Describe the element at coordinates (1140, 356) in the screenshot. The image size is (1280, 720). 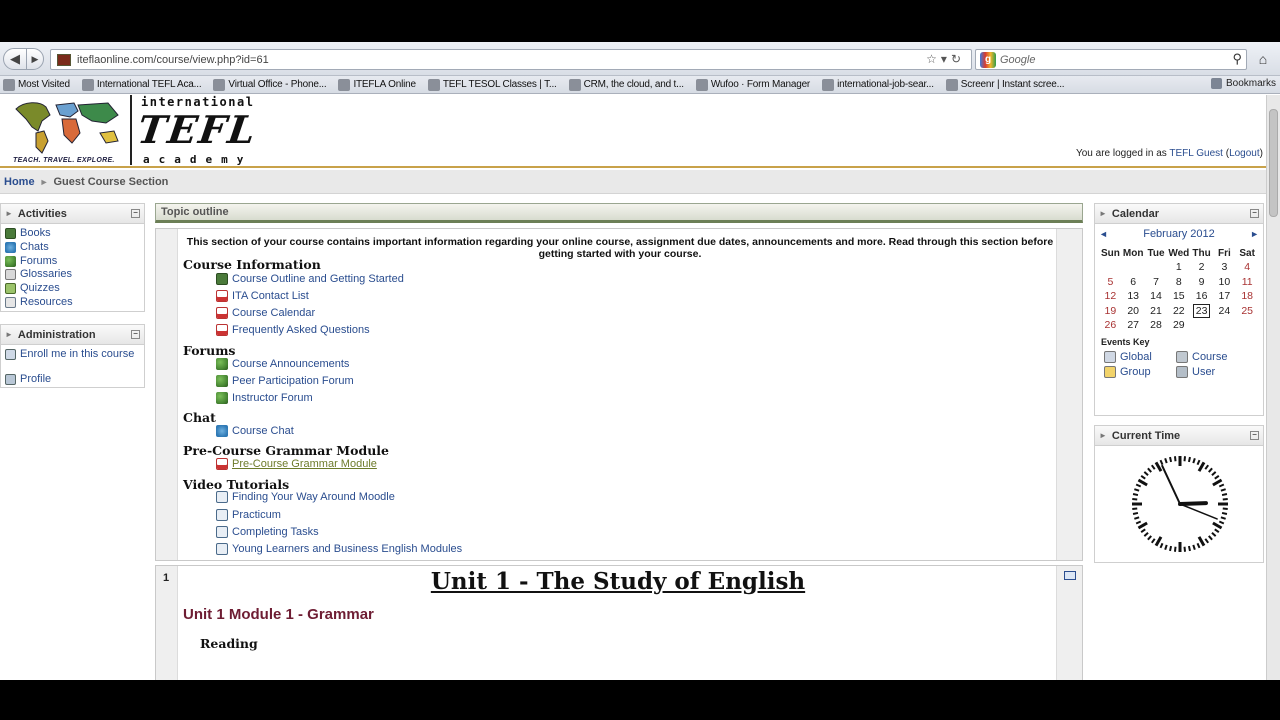
I see `event-key-global: Global` at that location.